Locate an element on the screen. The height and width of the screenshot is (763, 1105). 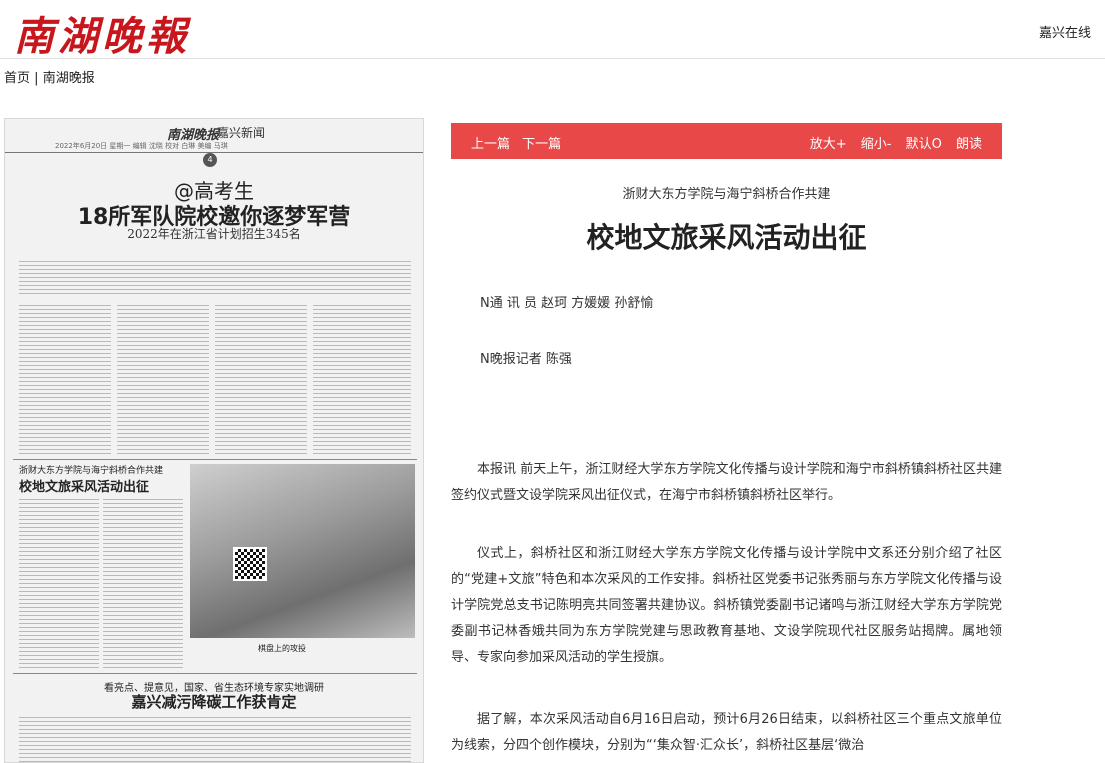
article-nav: 上一篇 下一篇 is located at coordinates (520, 142).